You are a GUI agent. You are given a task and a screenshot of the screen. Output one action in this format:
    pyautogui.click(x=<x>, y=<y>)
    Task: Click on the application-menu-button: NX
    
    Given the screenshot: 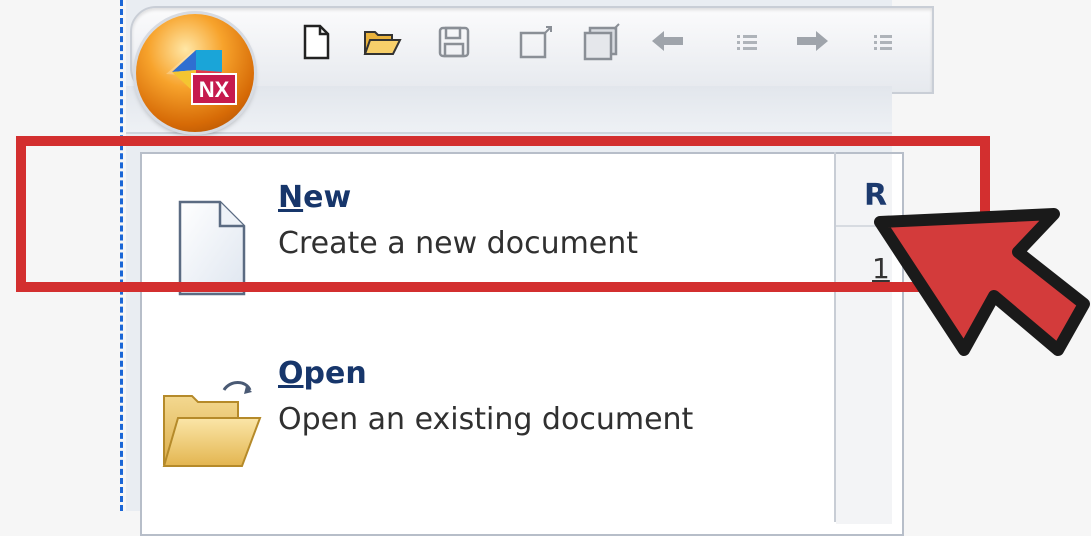 What is the action you would take?
    pyautogui.click(x=195, y=73)
    